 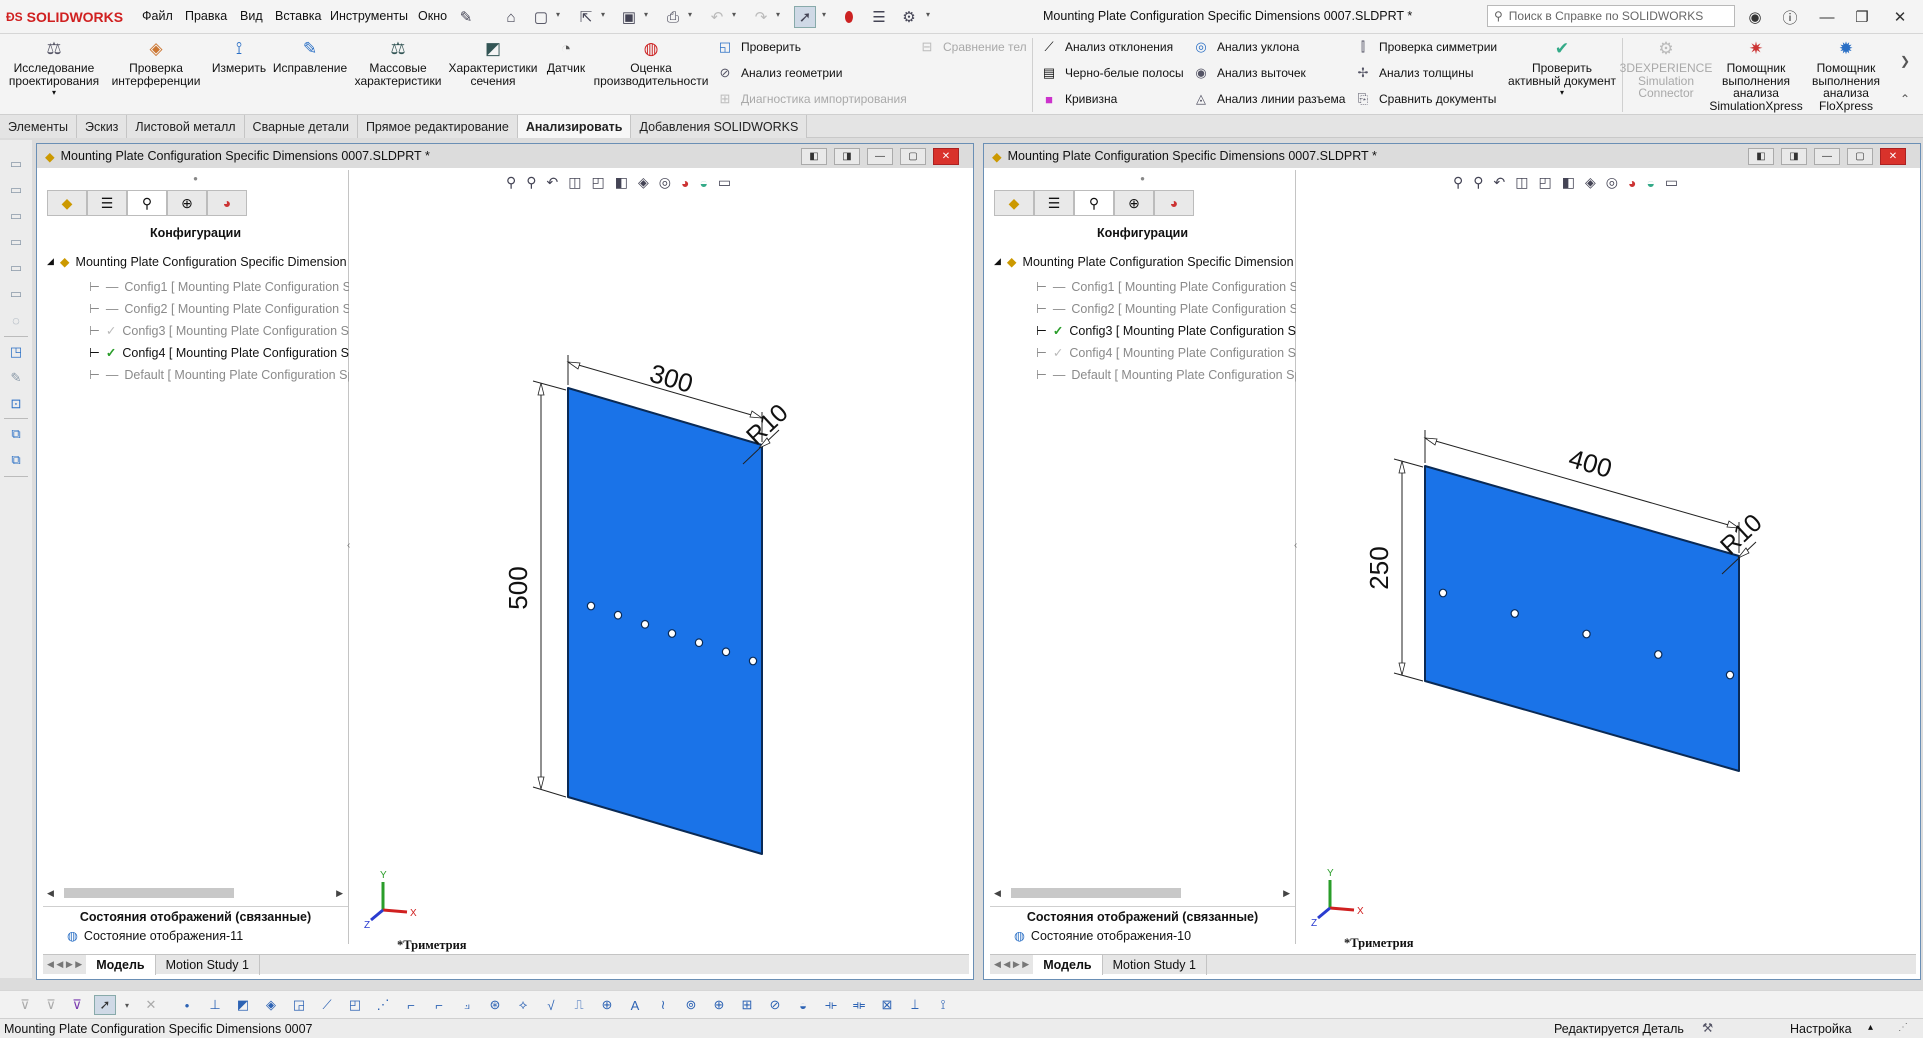 What do you see at coordinates (64, 17) in the screenshot?
I see `solidworks-logo: ƉS SOLIDWORKS` at bounding box center [64, 17].